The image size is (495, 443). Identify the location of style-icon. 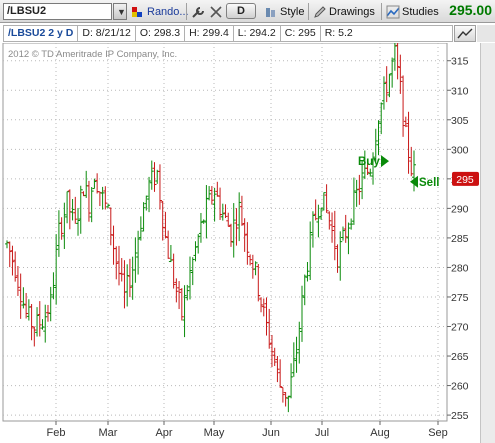
(271, 12).